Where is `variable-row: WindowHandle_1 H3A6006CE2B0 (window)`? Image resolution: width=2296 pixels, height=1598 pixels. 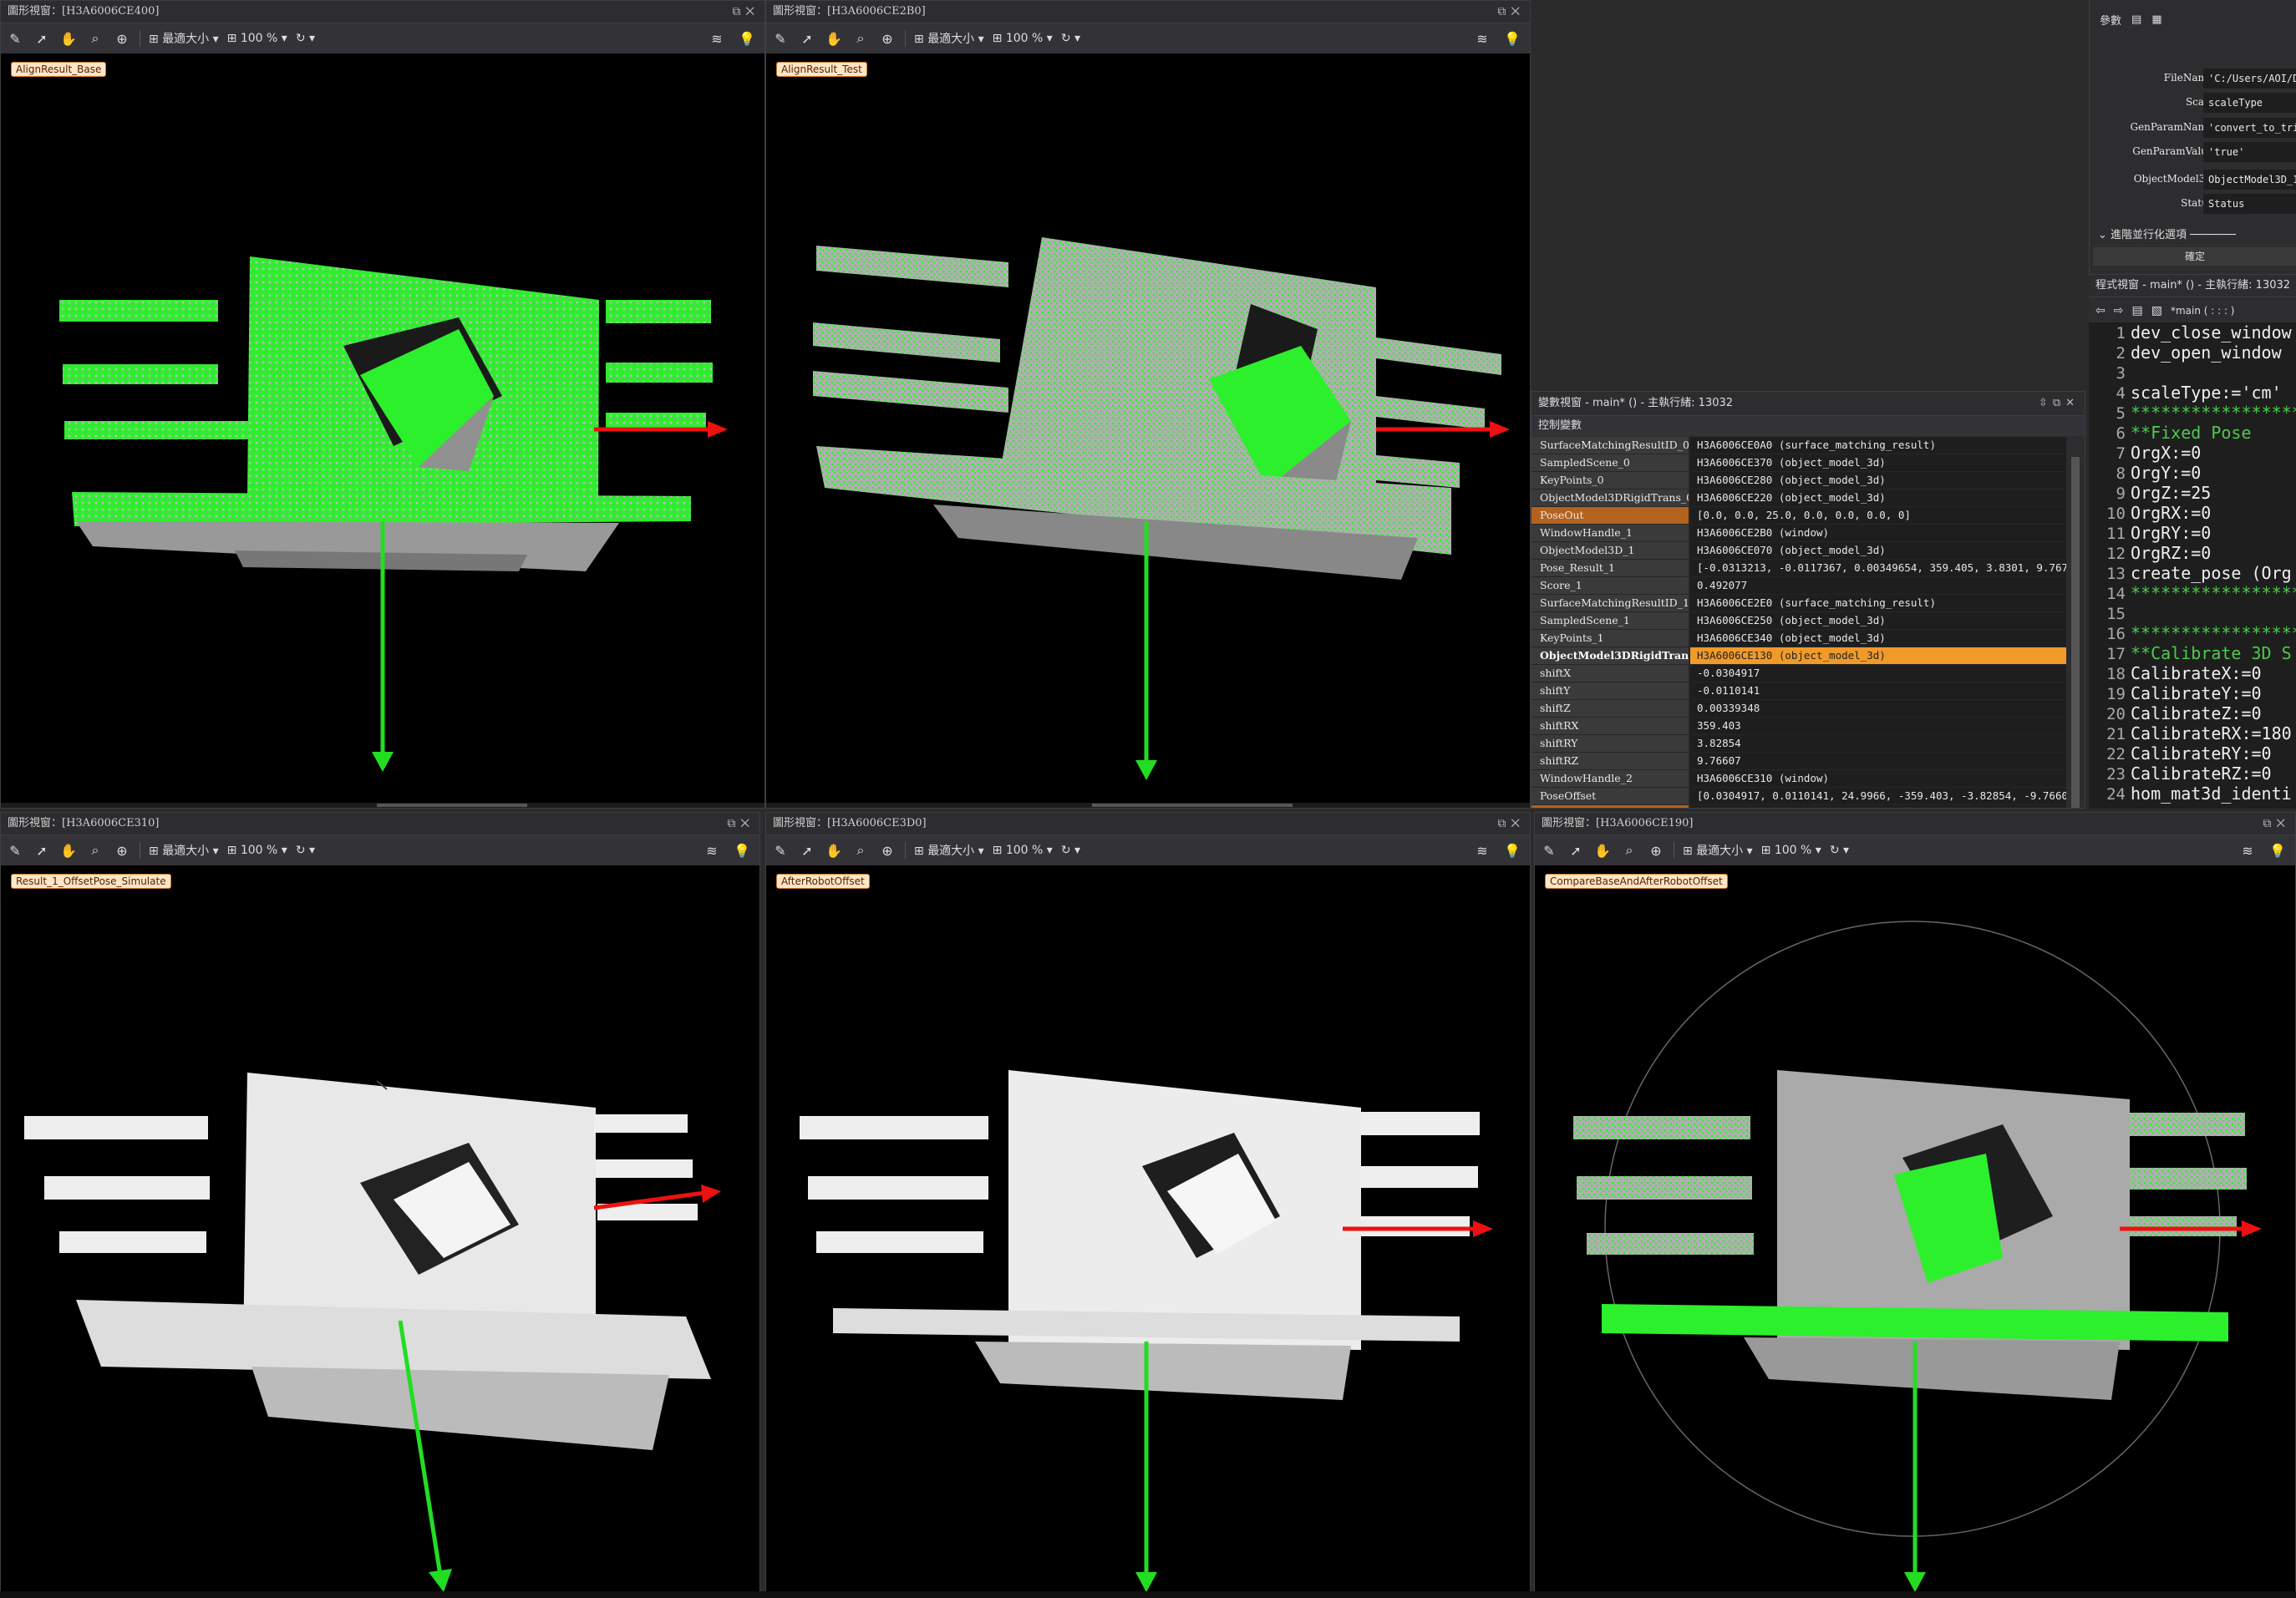
variable-row: WindowHandle_1 H3A6006CE2B0 (window) is located at coordinates (1799, 533).